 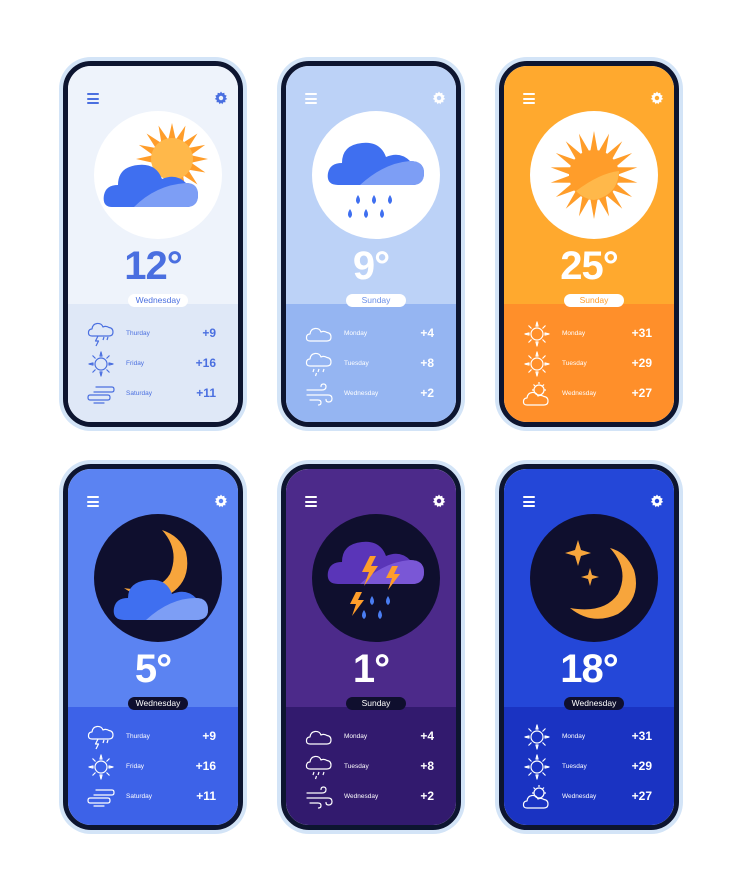 What do you see at coordinates (371, 266) in the screenshot?
I see `current-temperature: 9°` at bounding box center [371, 266].